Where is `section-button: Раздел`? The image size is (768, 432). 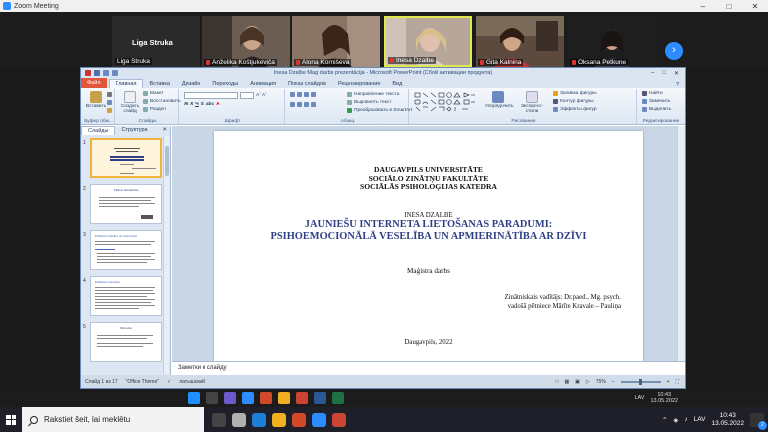 section-button: Раздел is located at coordinates (154, 109).